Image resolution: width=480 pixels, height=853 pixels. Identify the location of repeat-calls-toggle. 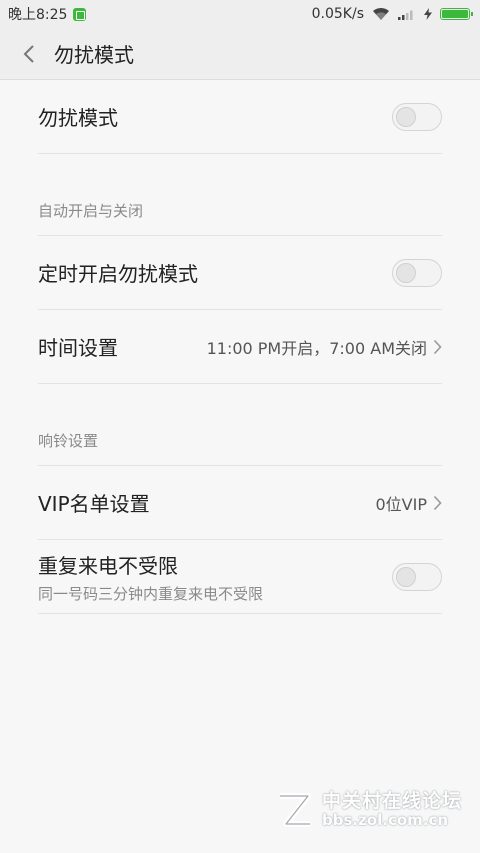
(417, 576).